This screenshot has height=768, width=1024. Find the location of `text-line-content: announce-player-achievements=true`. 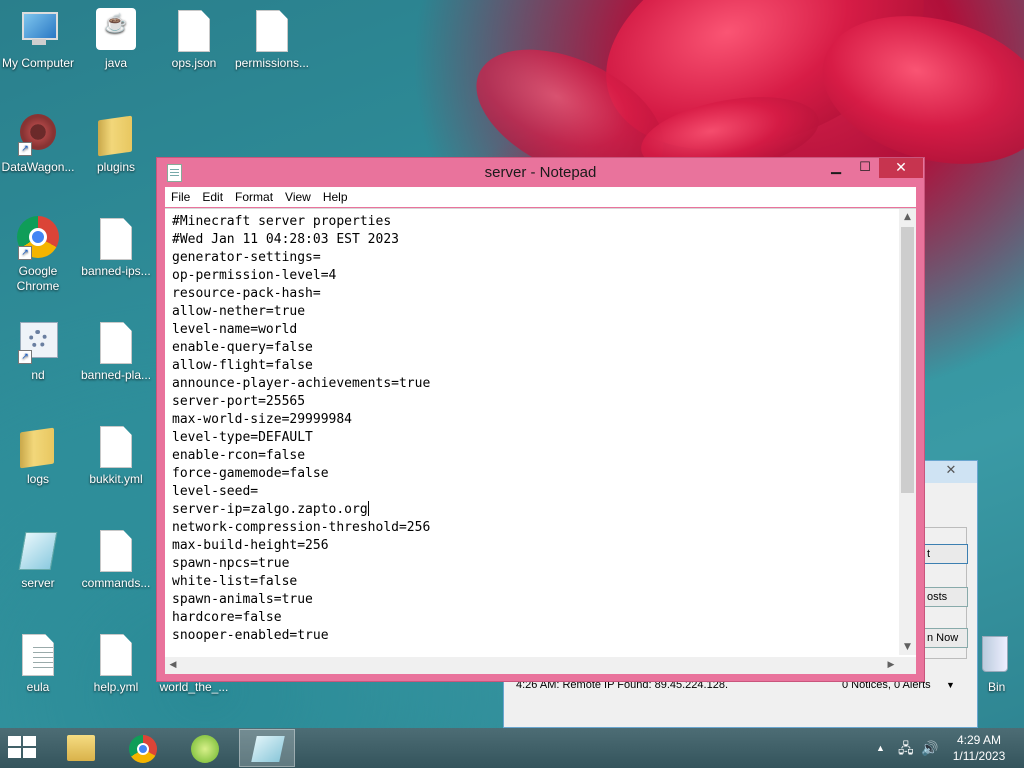

text-line-content: announce-player-achievements=true is located at coordinates (301, 383).